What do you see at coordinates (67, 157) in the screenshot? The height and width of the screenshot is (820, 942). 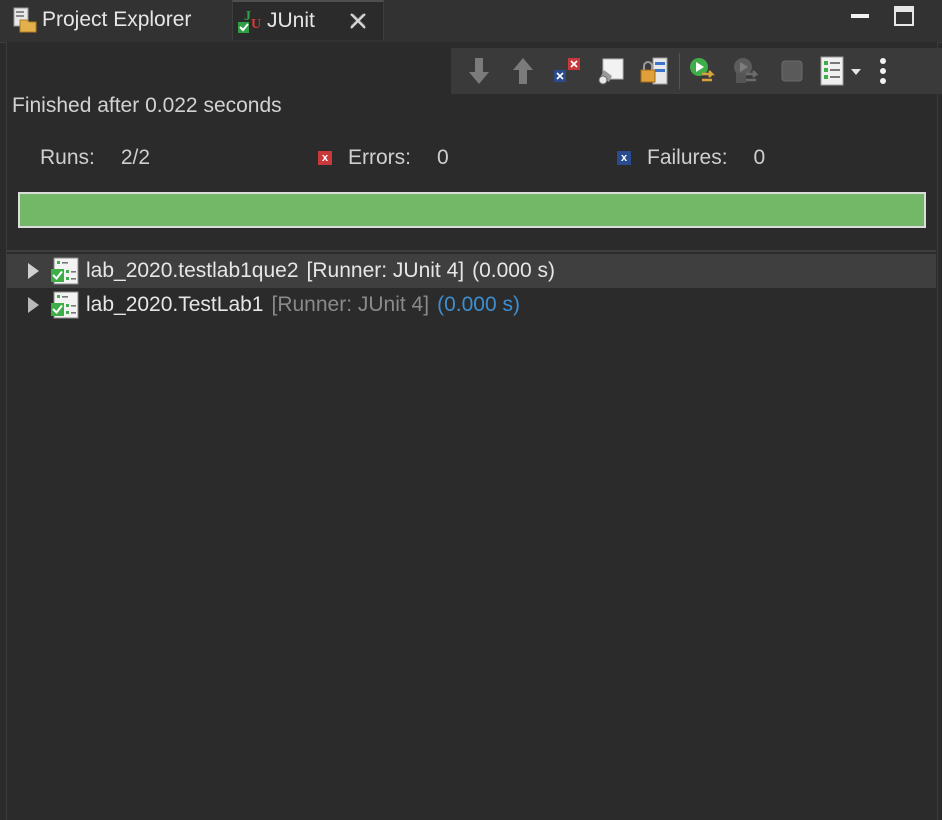 I see `runs-label: Runs:` at bounding box center [67, 157].